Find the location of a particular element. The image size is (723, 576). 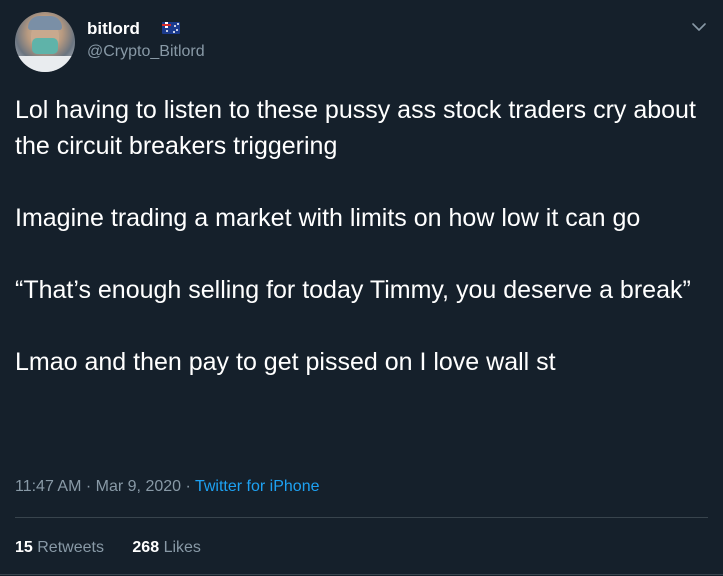

avatar-face-mask is located at coordinates (45, 46).